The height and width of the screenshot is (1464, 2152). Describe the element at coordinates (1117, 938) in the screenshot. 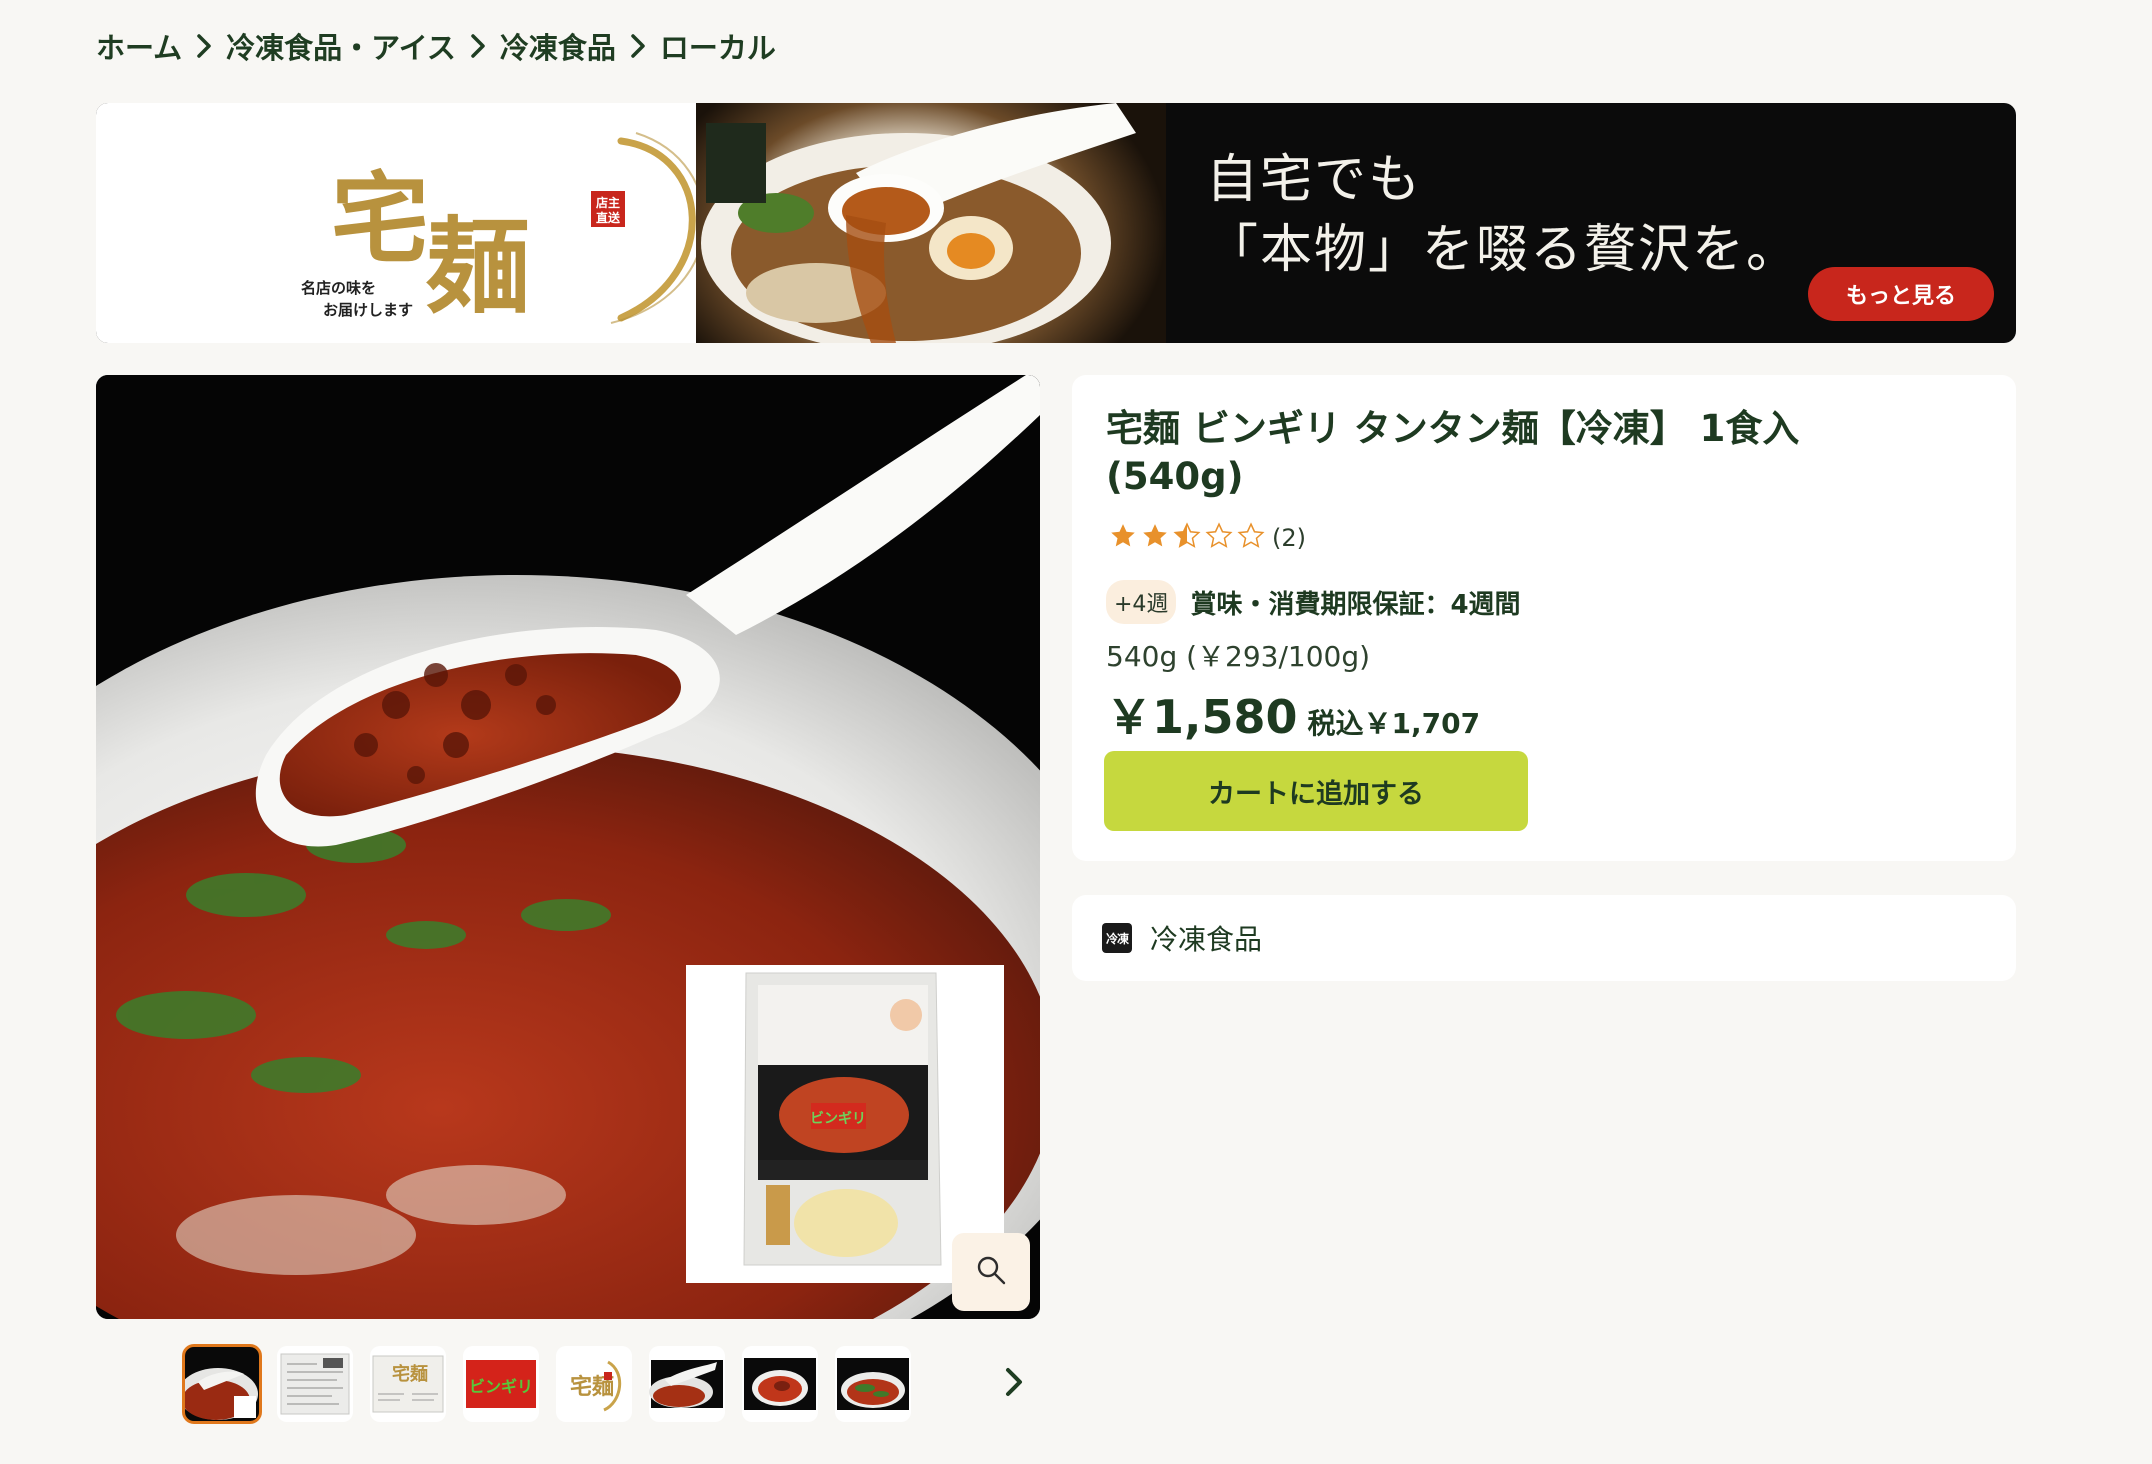

I see `frozen-icon: 冷凍` at that location.